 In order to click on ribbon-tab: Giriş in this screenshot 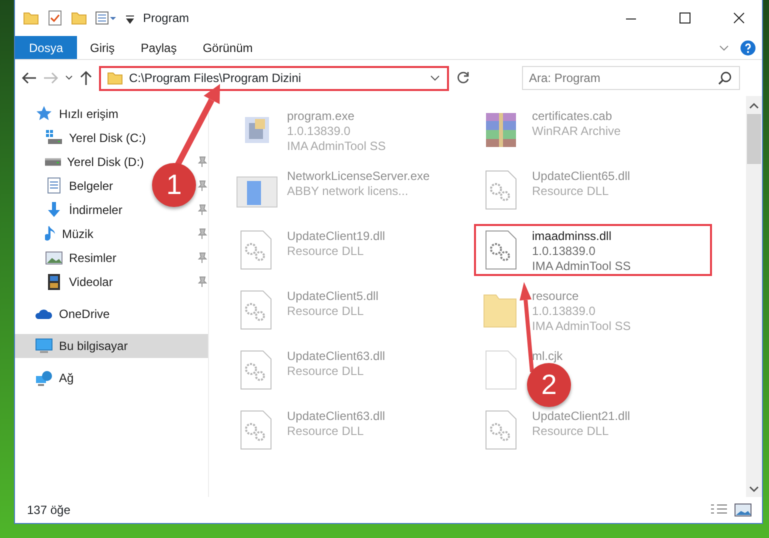, I will do `click(102, 47)`.